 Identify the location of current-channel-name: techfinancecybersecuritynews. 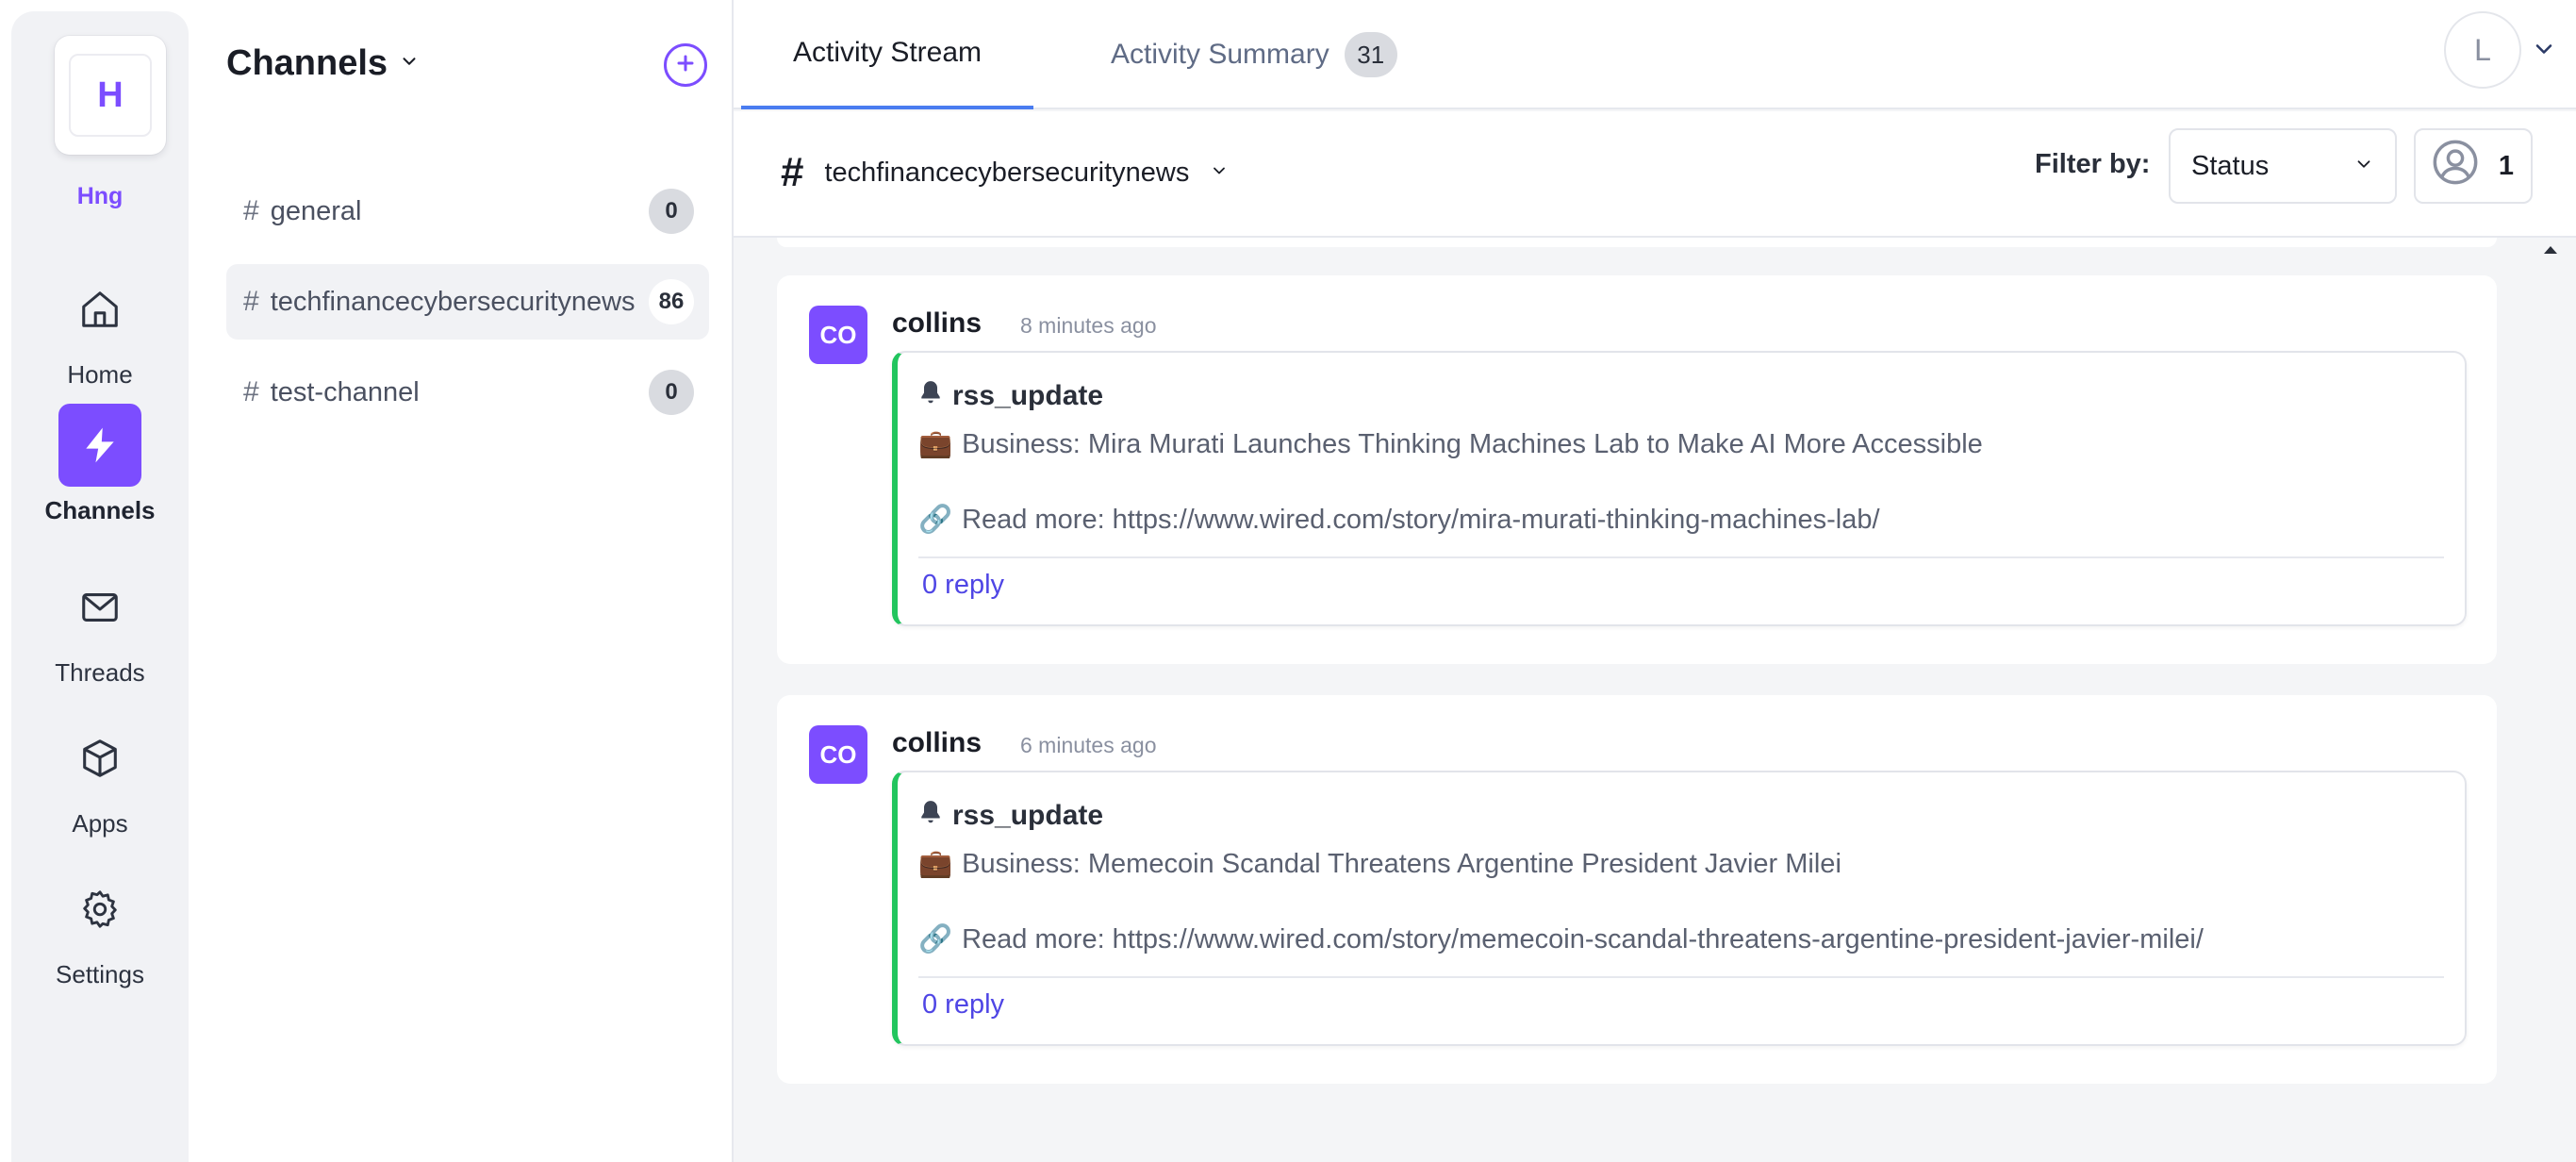
(1007, 173).